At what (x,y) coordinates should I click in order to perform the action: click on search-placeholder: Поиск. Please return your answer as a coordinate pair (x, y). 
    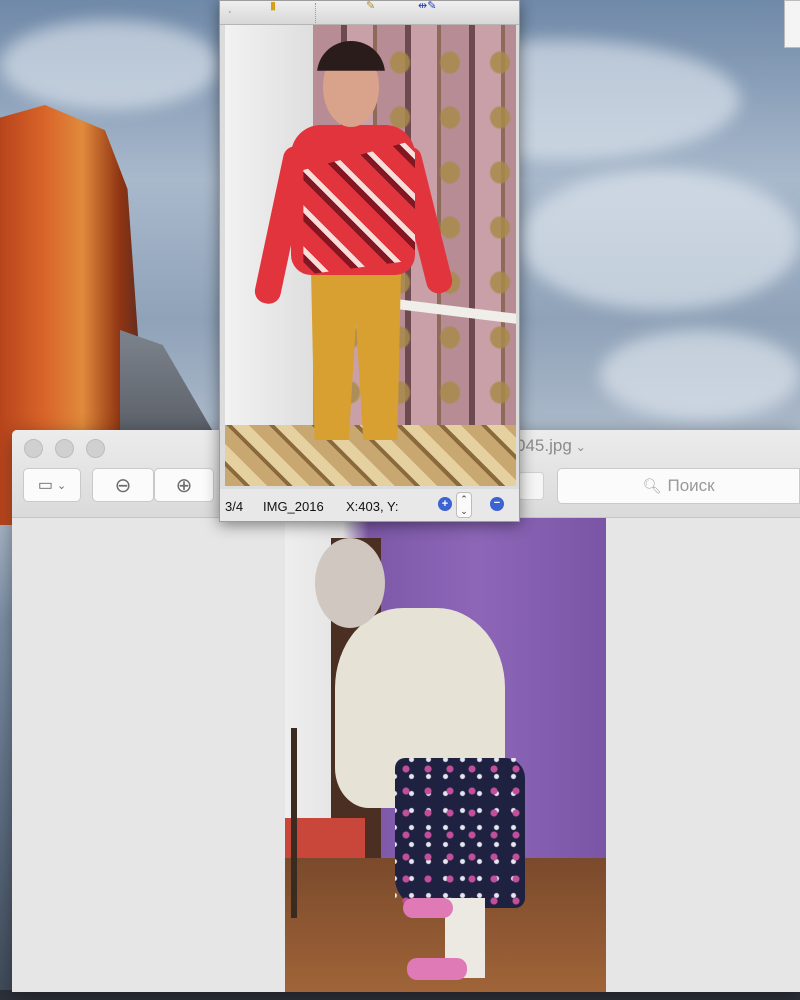
    Looking at the image, I should click on (691, 485).